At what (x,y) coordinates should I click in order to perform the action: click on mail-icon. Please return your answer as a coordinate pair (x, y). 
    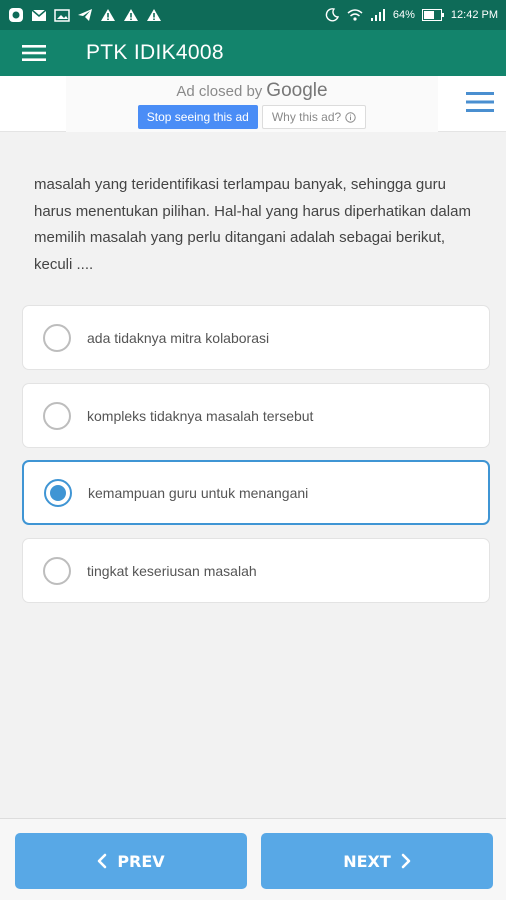
    Looking at the image, I should click on (39, 15).